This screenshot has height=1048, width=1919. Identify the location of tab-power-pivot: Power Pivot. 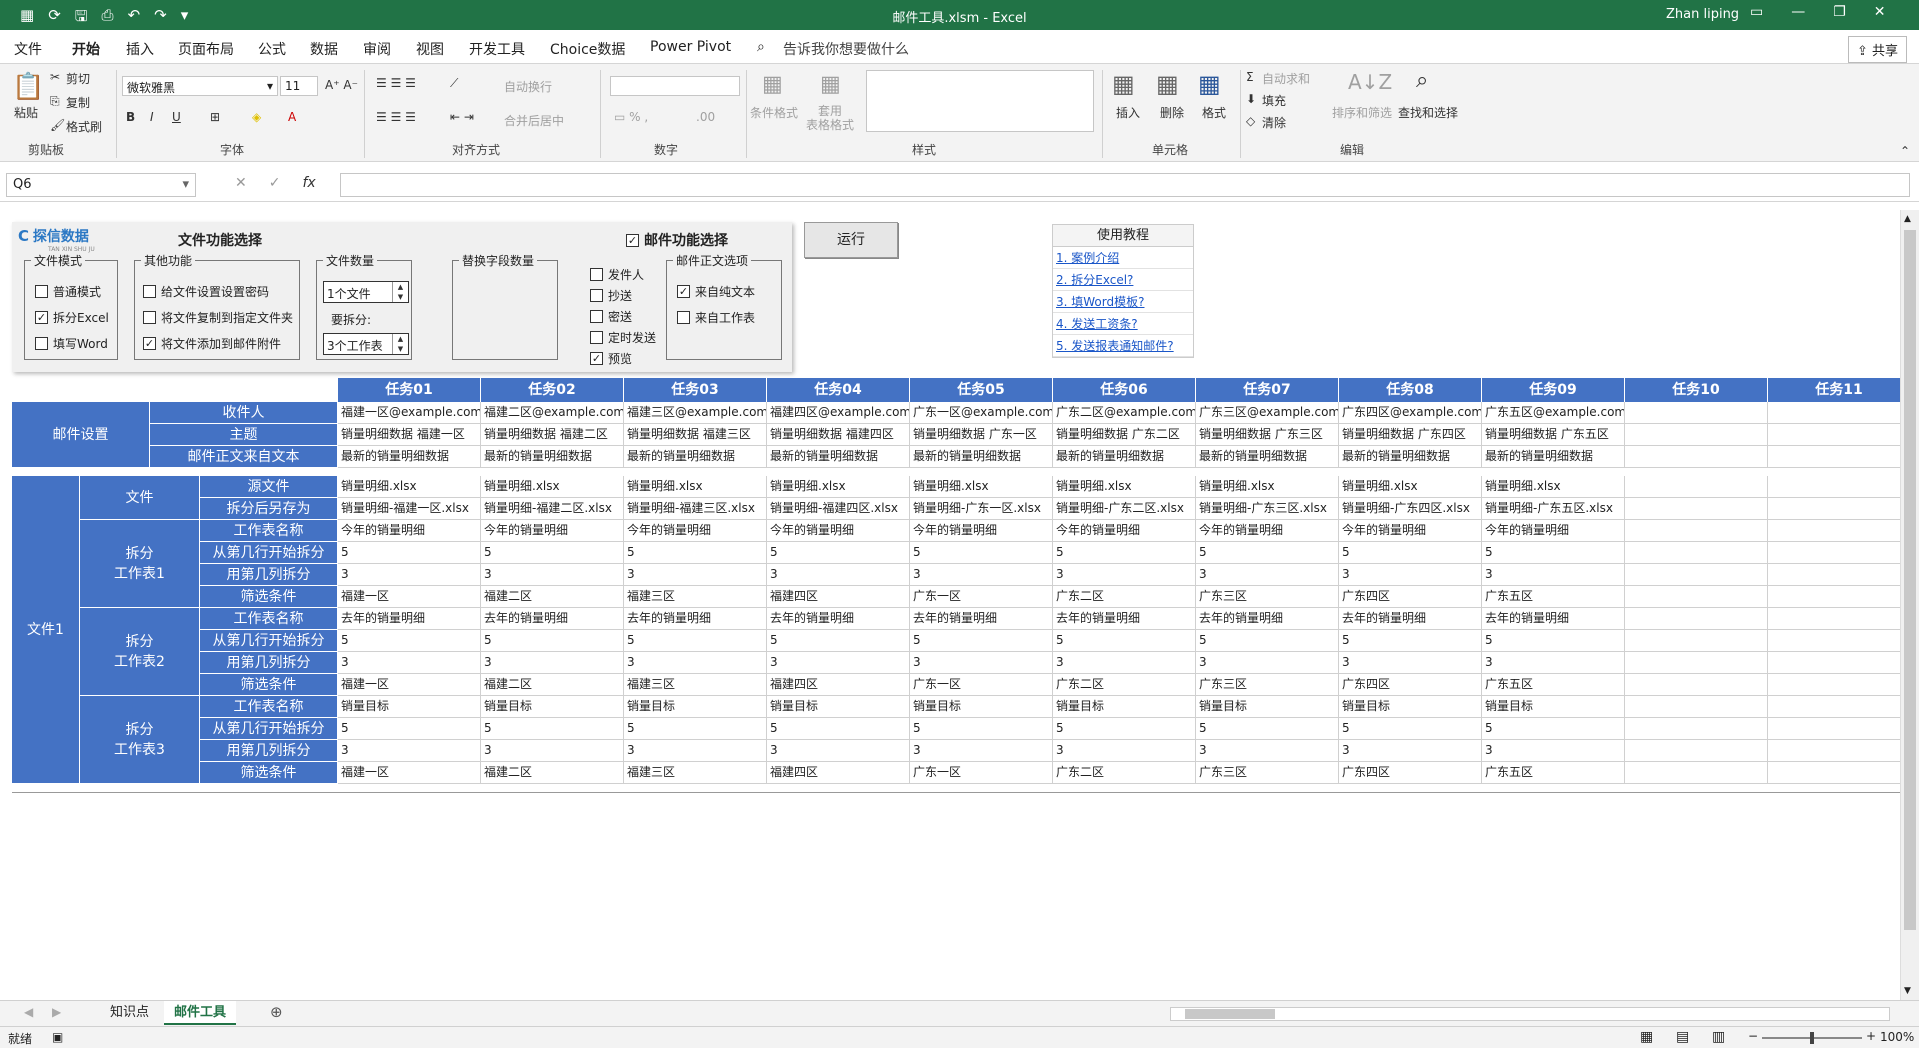
(690, 47).